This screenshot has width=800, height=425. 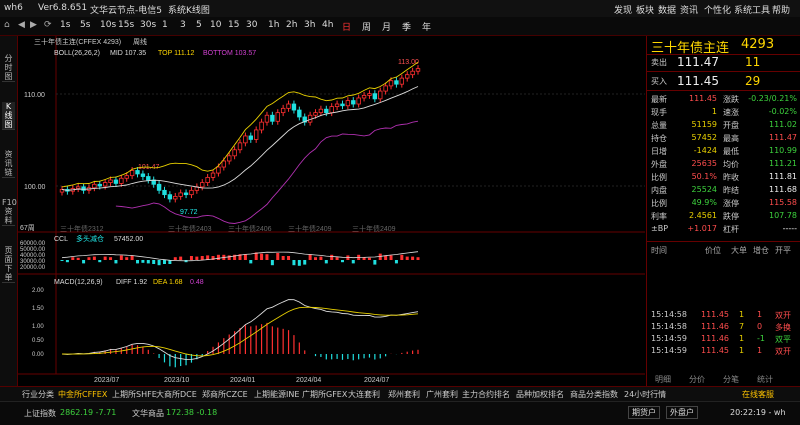 What do you see at coordinates (199, 25) in the screenshot?
I see `period-7: 5` at bounding box center [199, 25].